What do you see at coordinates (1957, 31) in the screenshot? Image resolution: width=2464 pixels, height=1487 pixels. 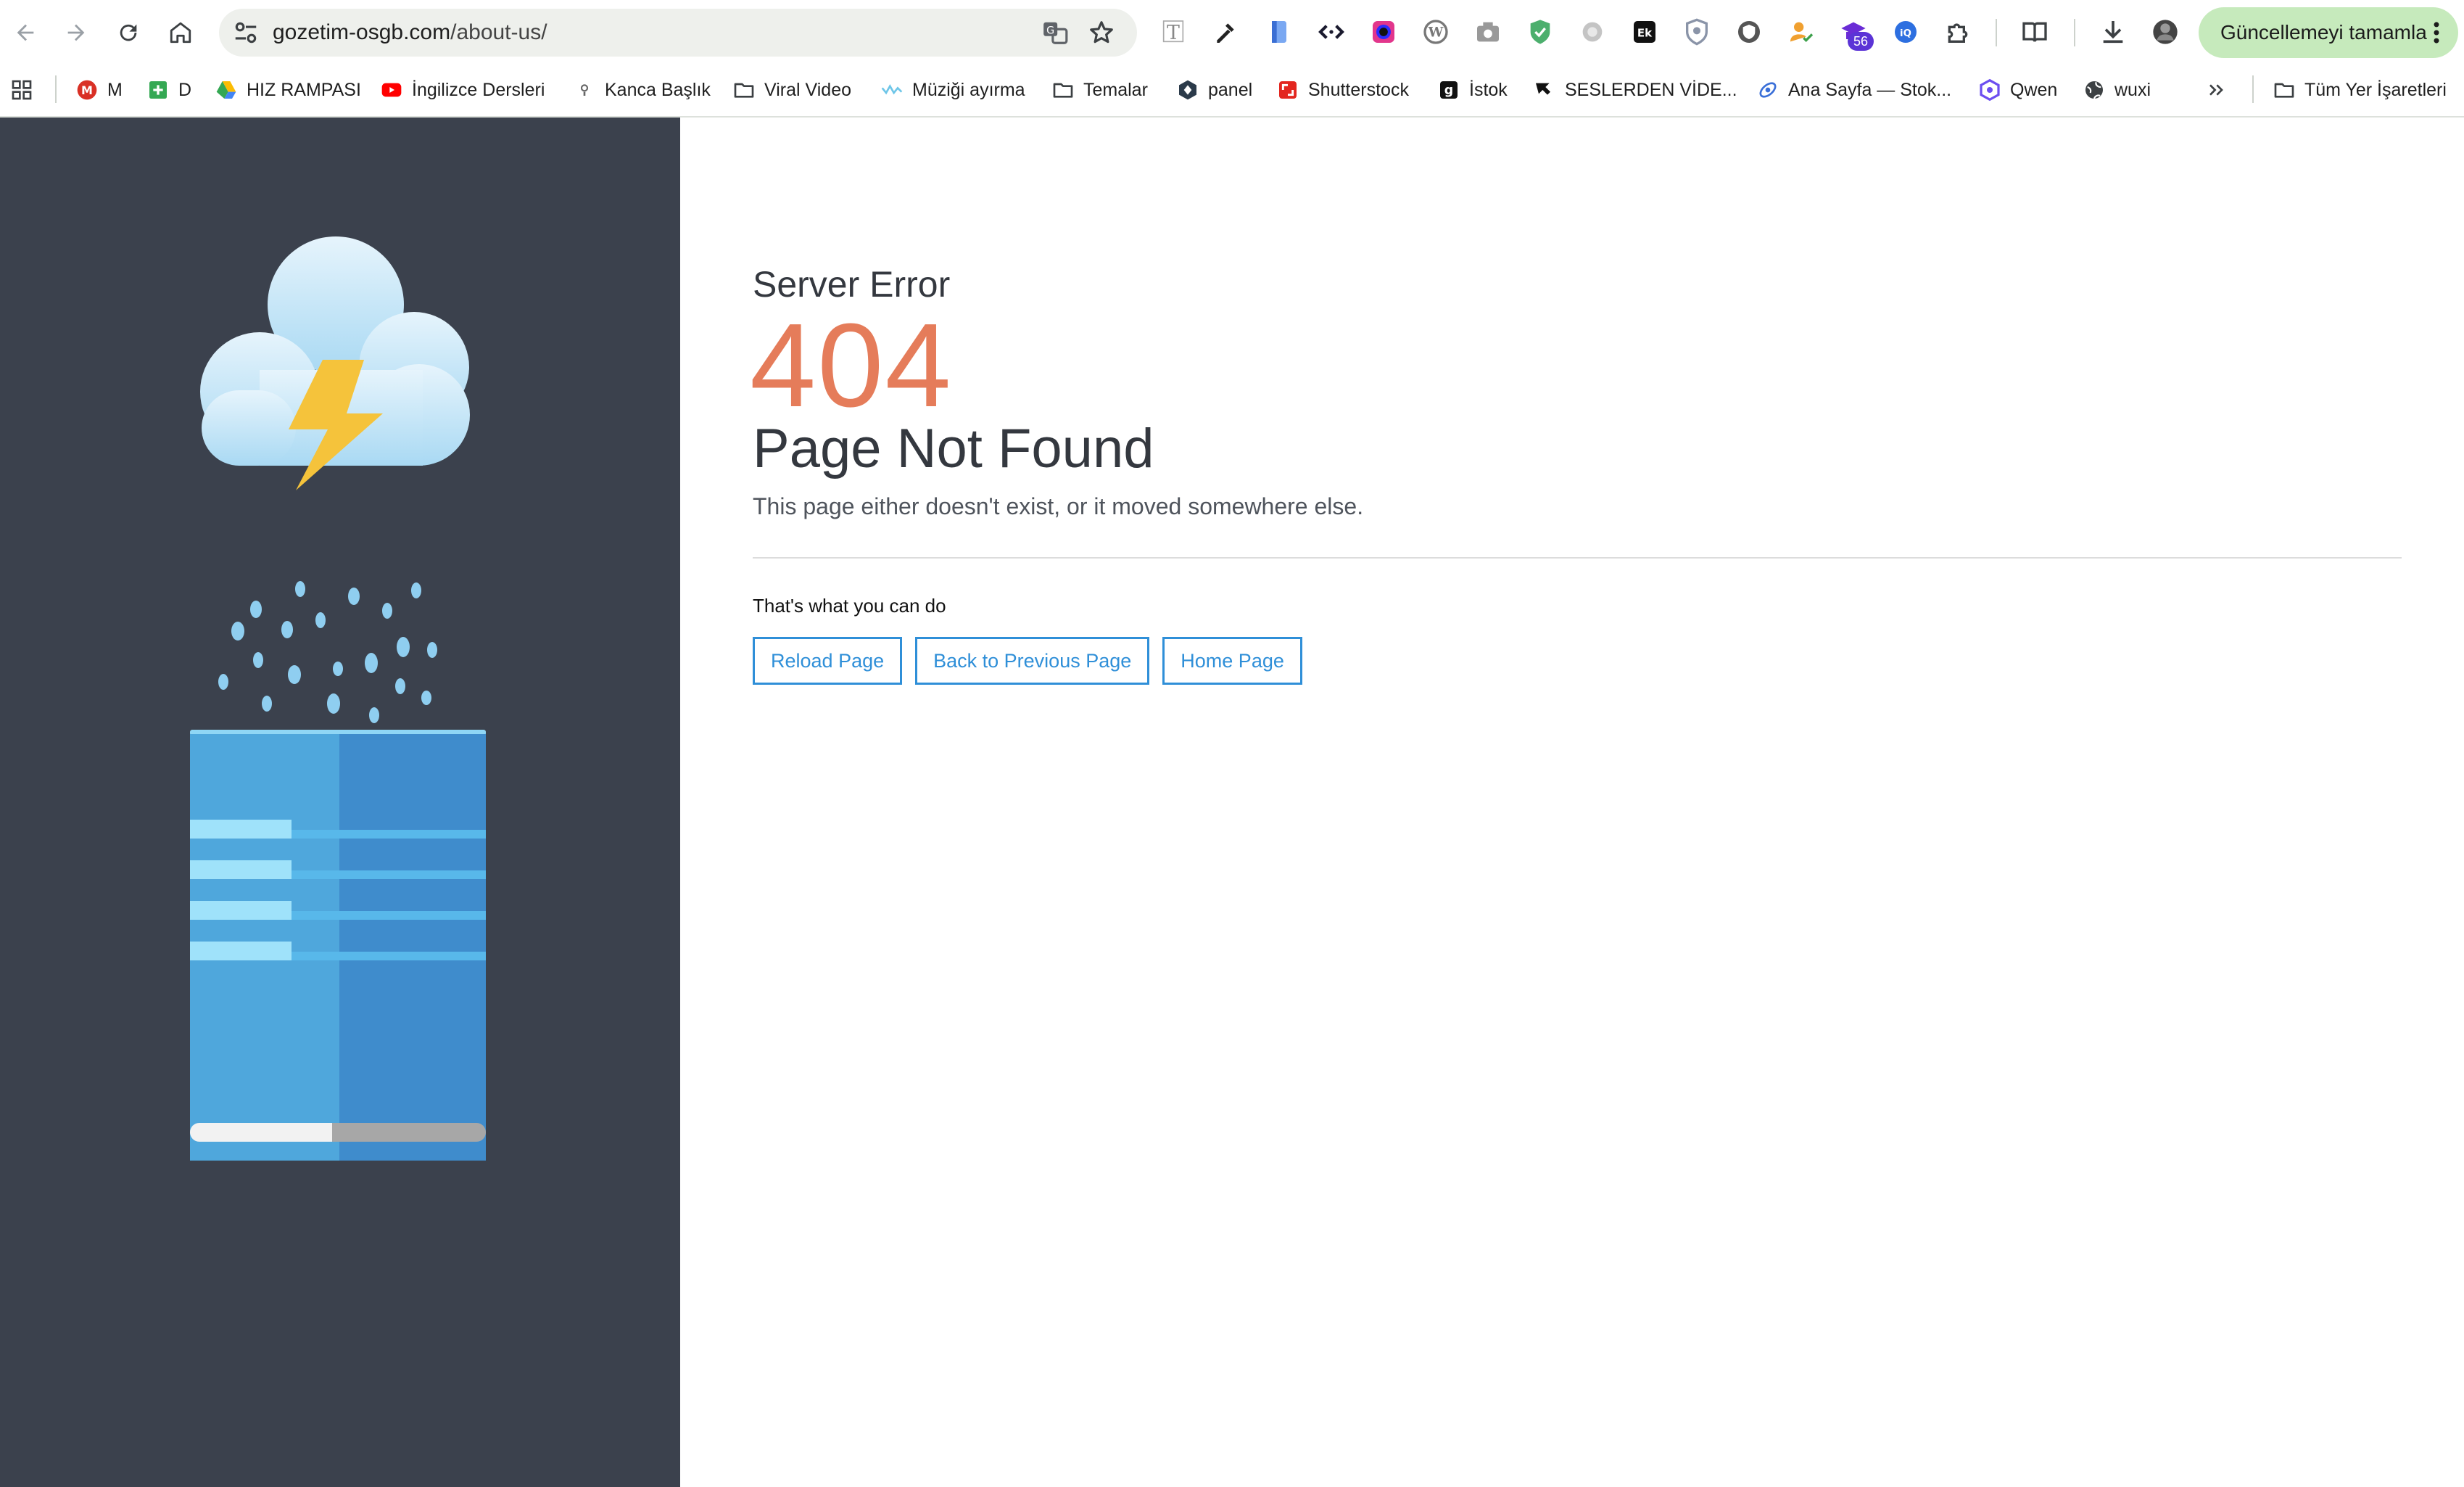 I see `puzzle-extensions-icon` at bounding box center [1957, 31].